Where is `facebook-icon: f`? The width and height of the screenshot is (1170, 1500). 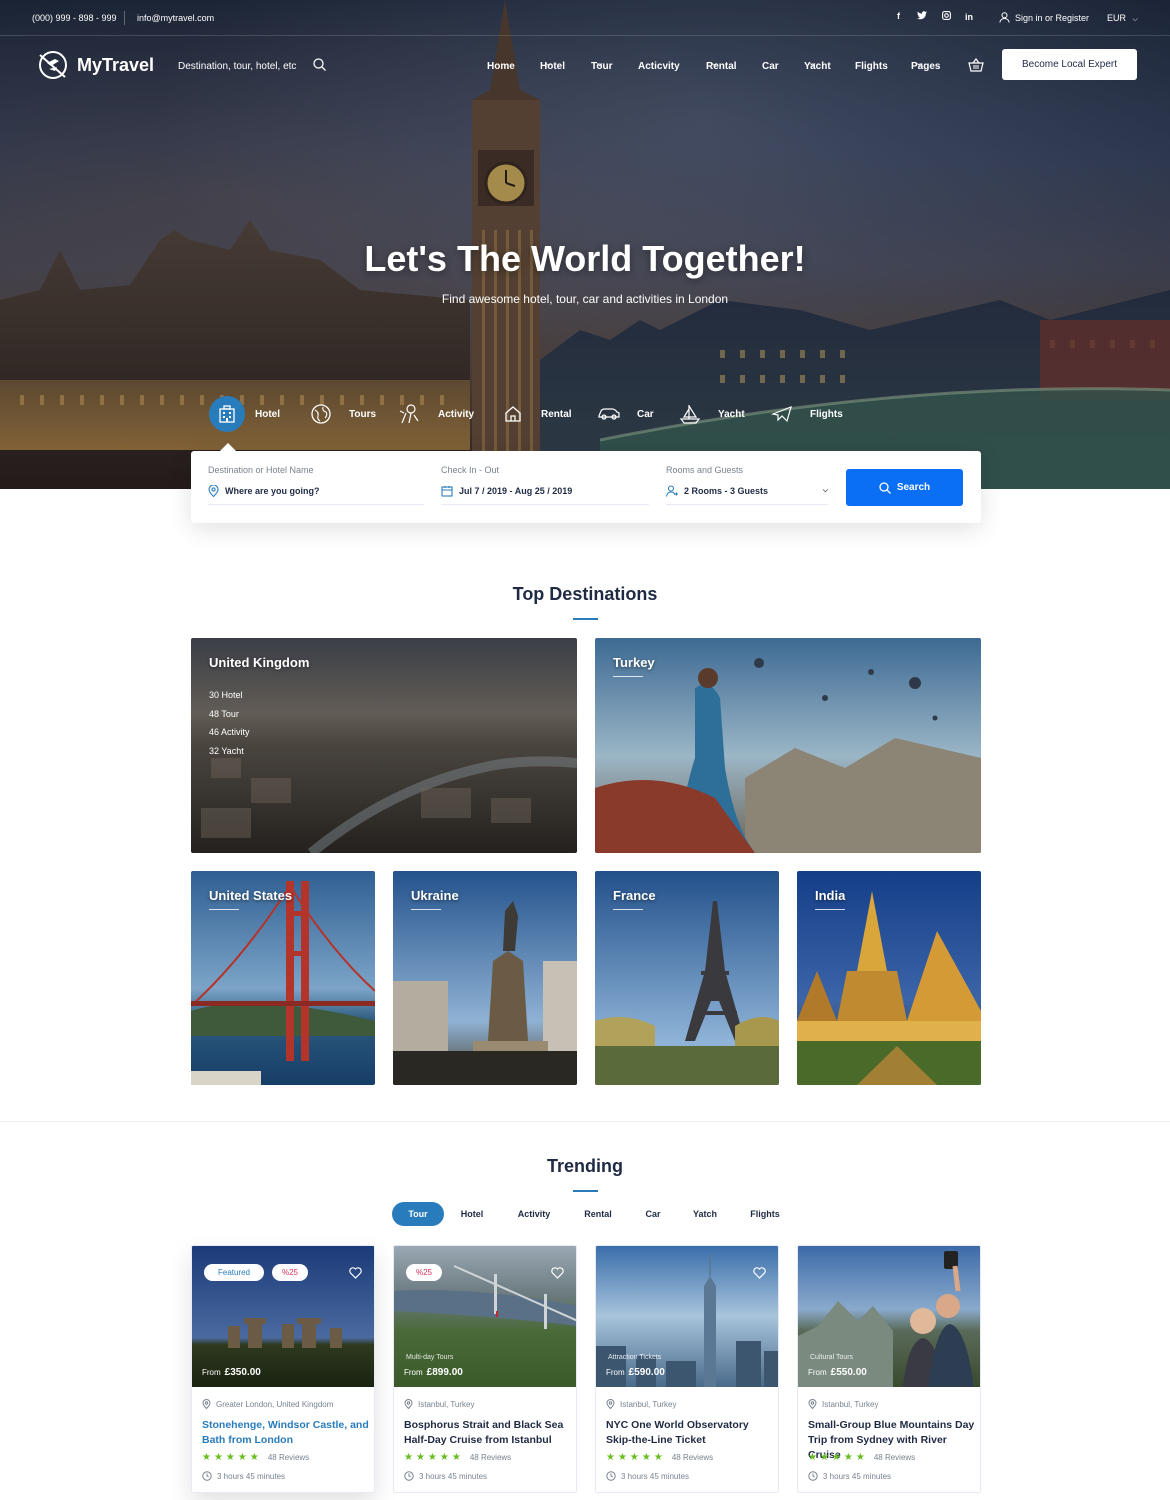 facebook-icon: f is located at coordinates (898, 16).